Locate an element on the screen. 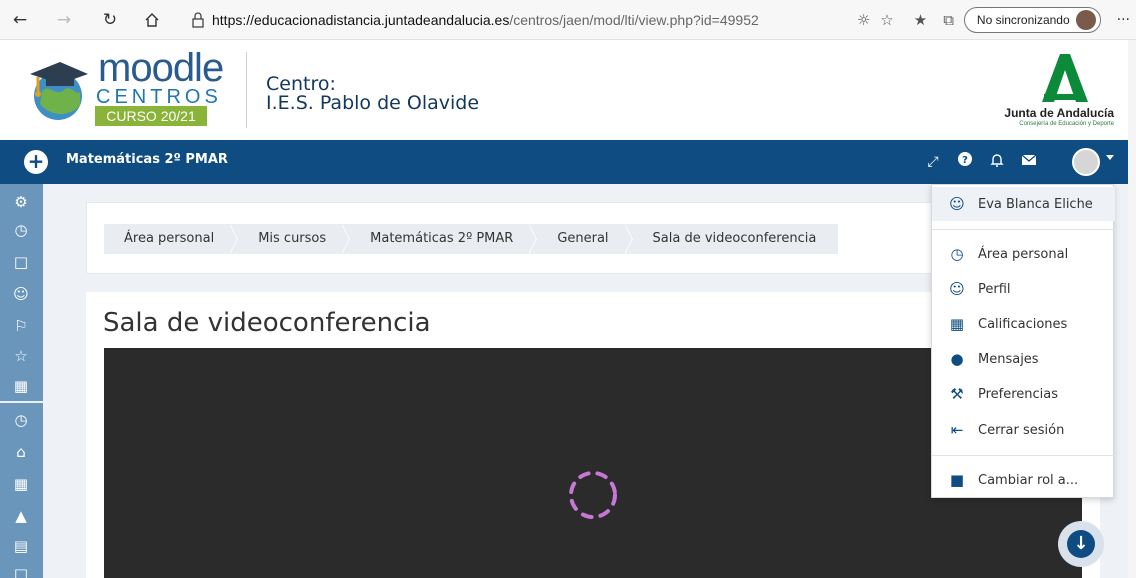 This screenshot has height=578, width=1136. centro-name: I.E.S. Pablo de Olavide is located at coordinates (373, 103).